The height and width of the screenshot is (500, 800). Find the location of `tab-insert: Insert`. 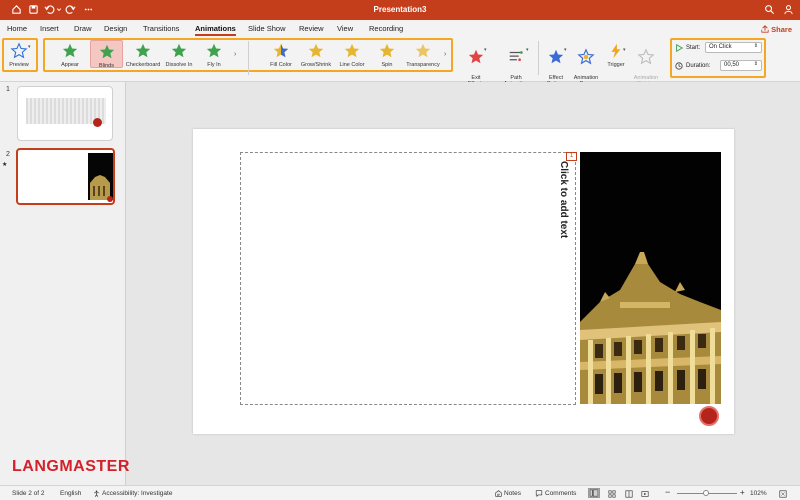

tab-insert: Insert is located at coordinates (49, 28).